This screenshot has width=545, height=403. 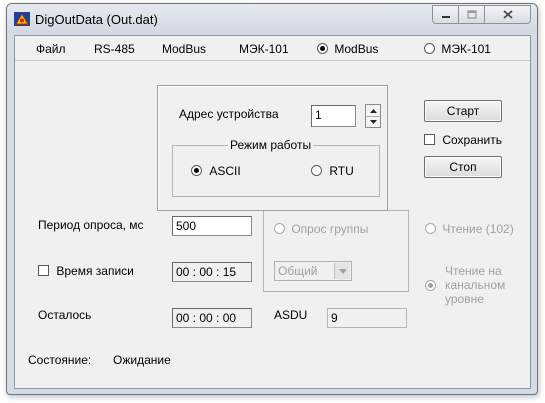 What do you see at coordinates (22, 19) in the screenshot?
I see `app-icon` at bounding box center [22, 19].